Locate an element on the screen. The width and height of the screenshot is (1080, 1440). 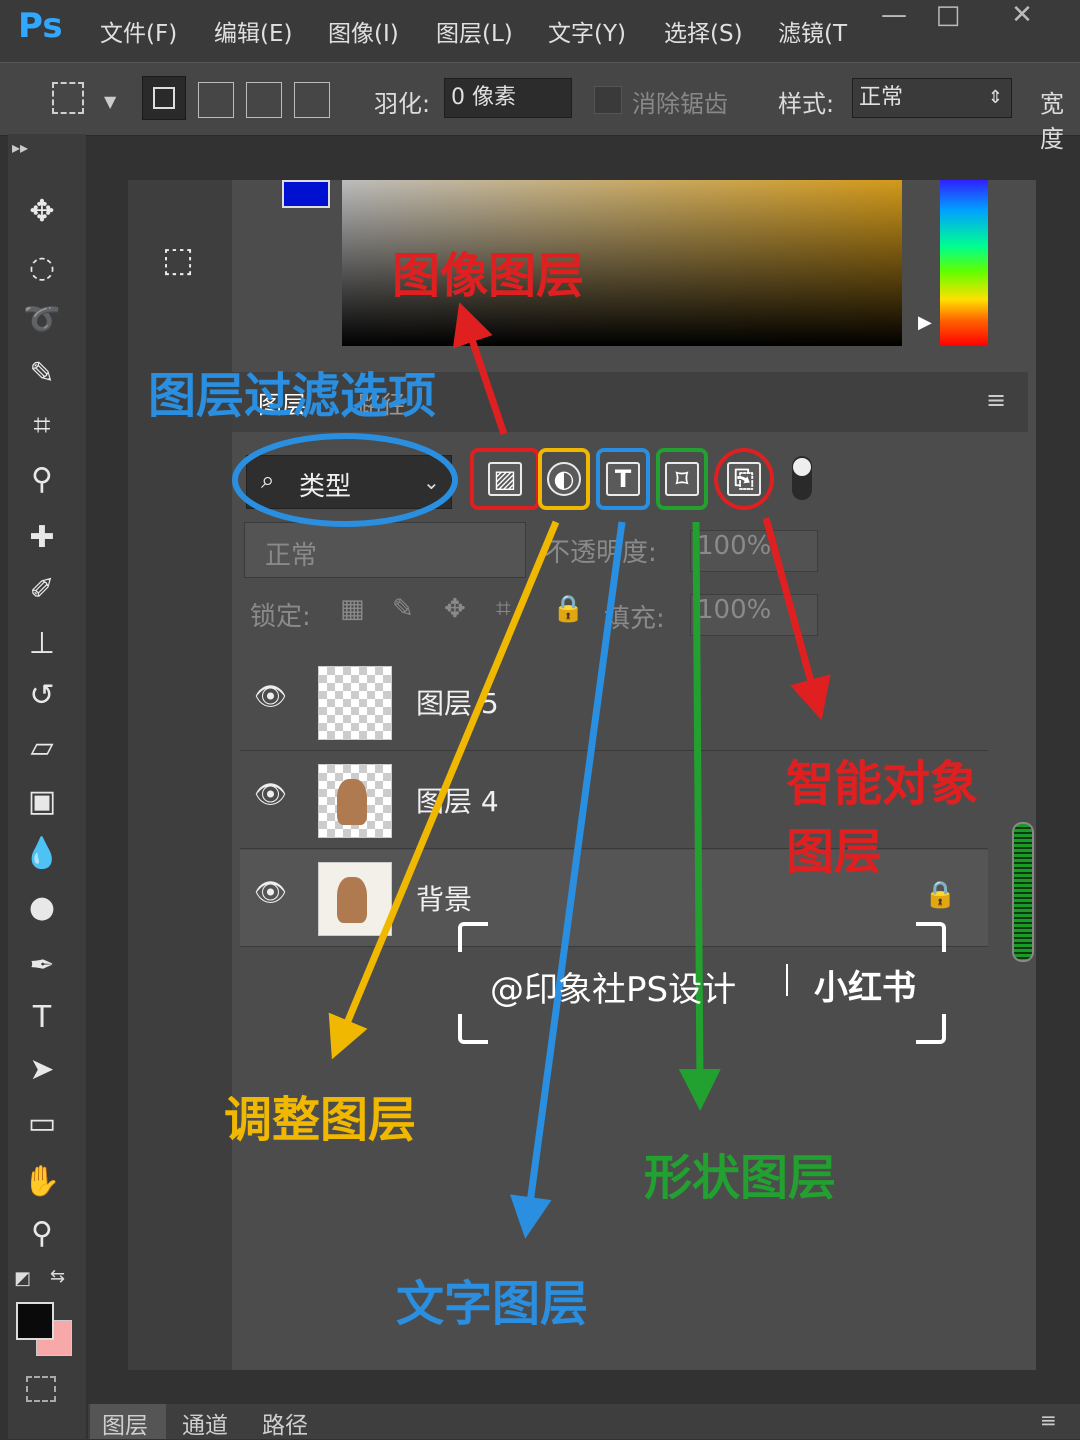
filter-select-highlight is located at coordinates (345, 480).